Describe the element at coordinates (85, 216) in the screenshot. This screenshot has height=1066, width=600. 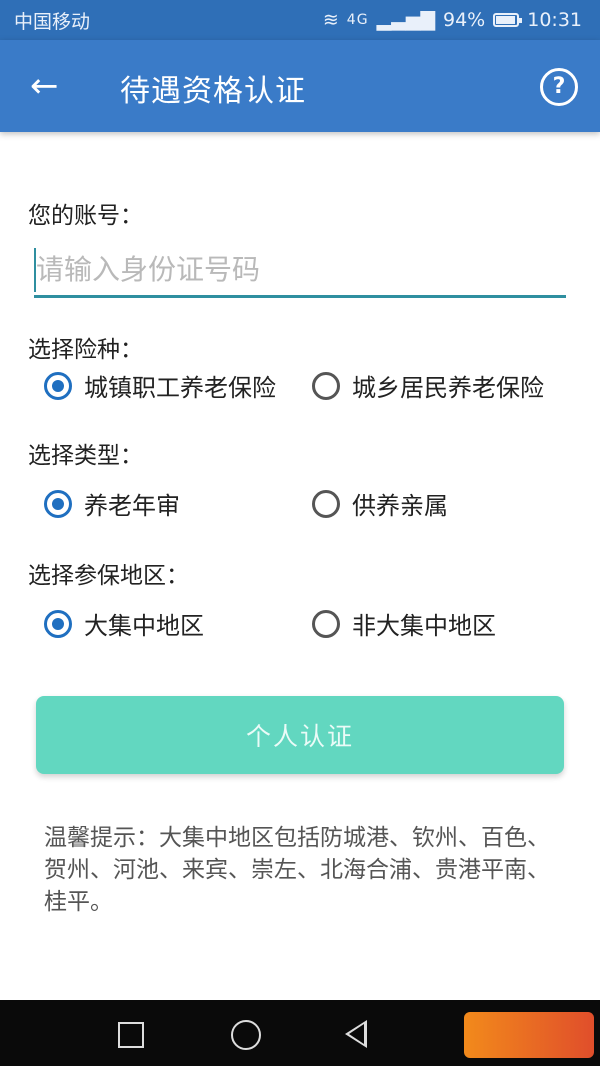
I see `account-label: 您的账号：` at that location.